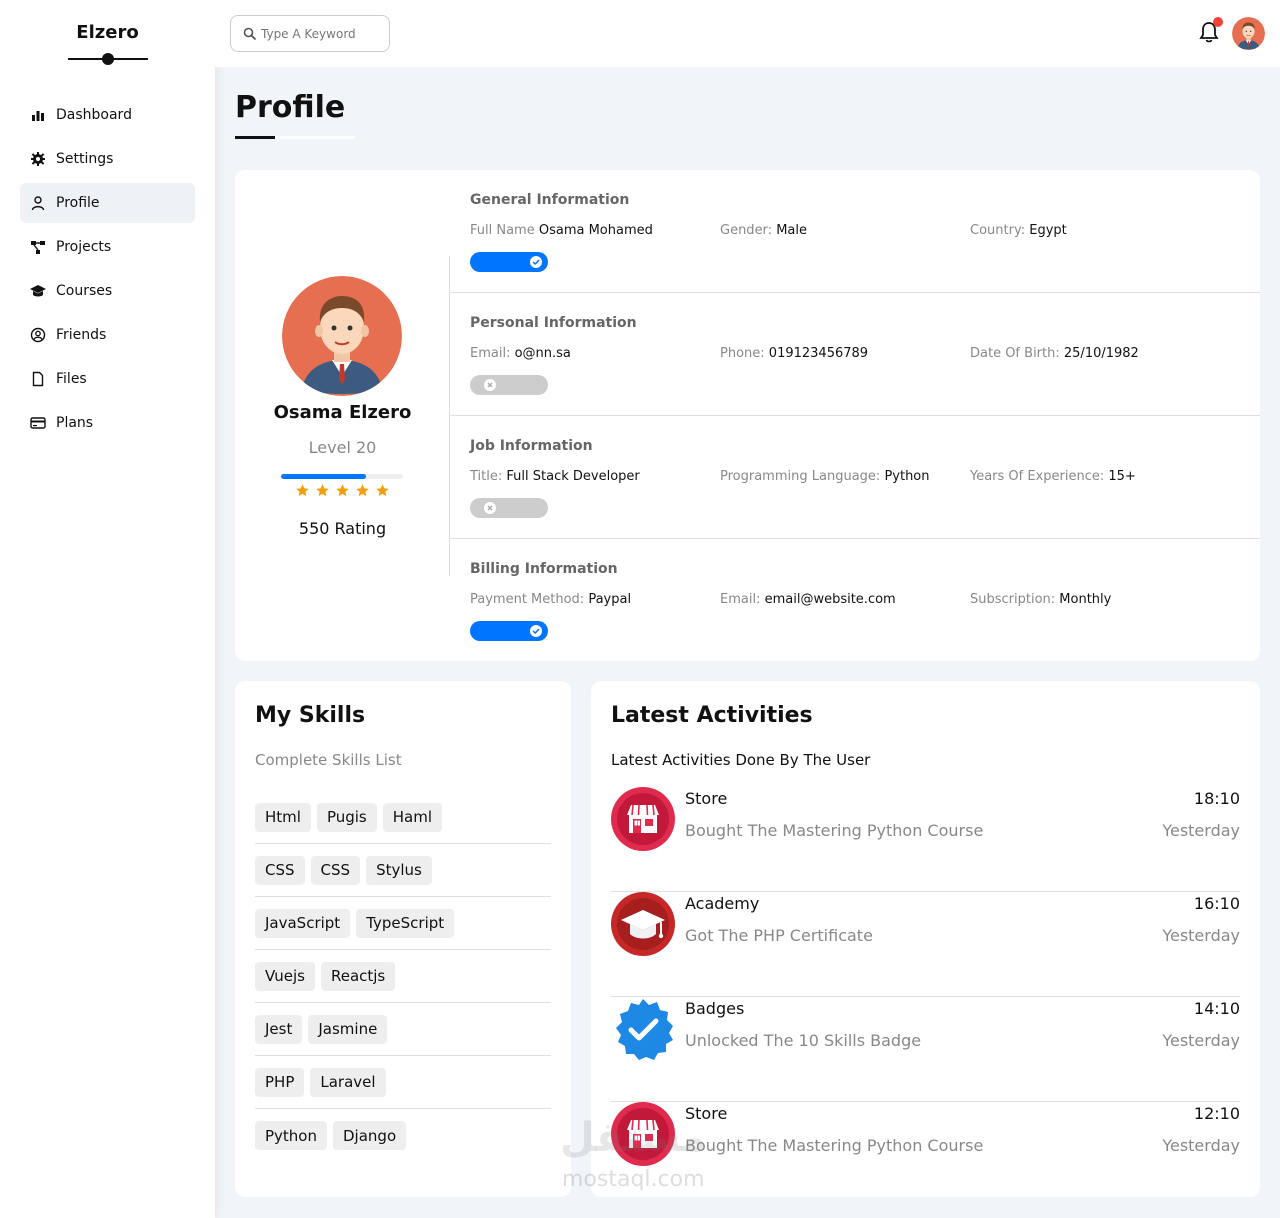  I want to click on search-input, so click(316, 33).